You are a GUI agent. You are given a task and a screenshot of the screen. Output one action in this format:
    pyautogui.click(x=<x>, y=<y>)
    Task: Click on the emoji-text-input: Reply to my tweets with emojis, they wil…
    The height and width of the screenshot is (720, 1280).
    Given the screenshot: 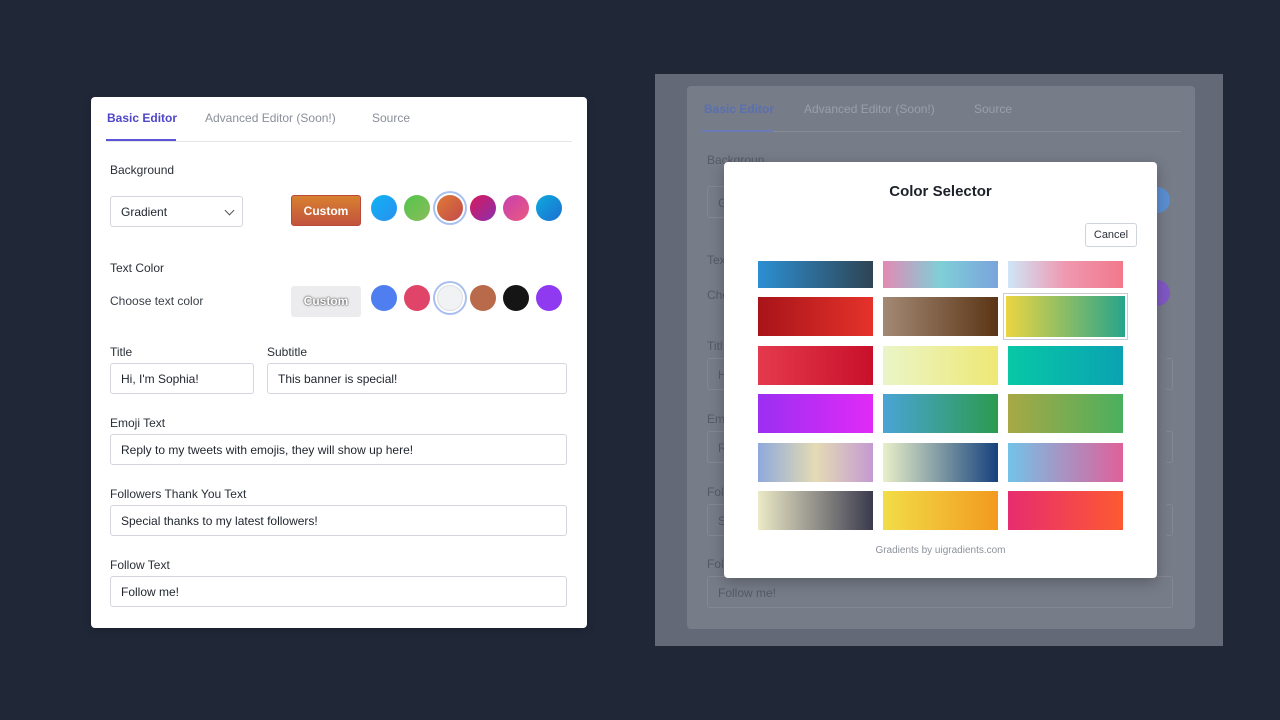 What is the action you would take?
    pyautogui.click(x=338, y=449)
    